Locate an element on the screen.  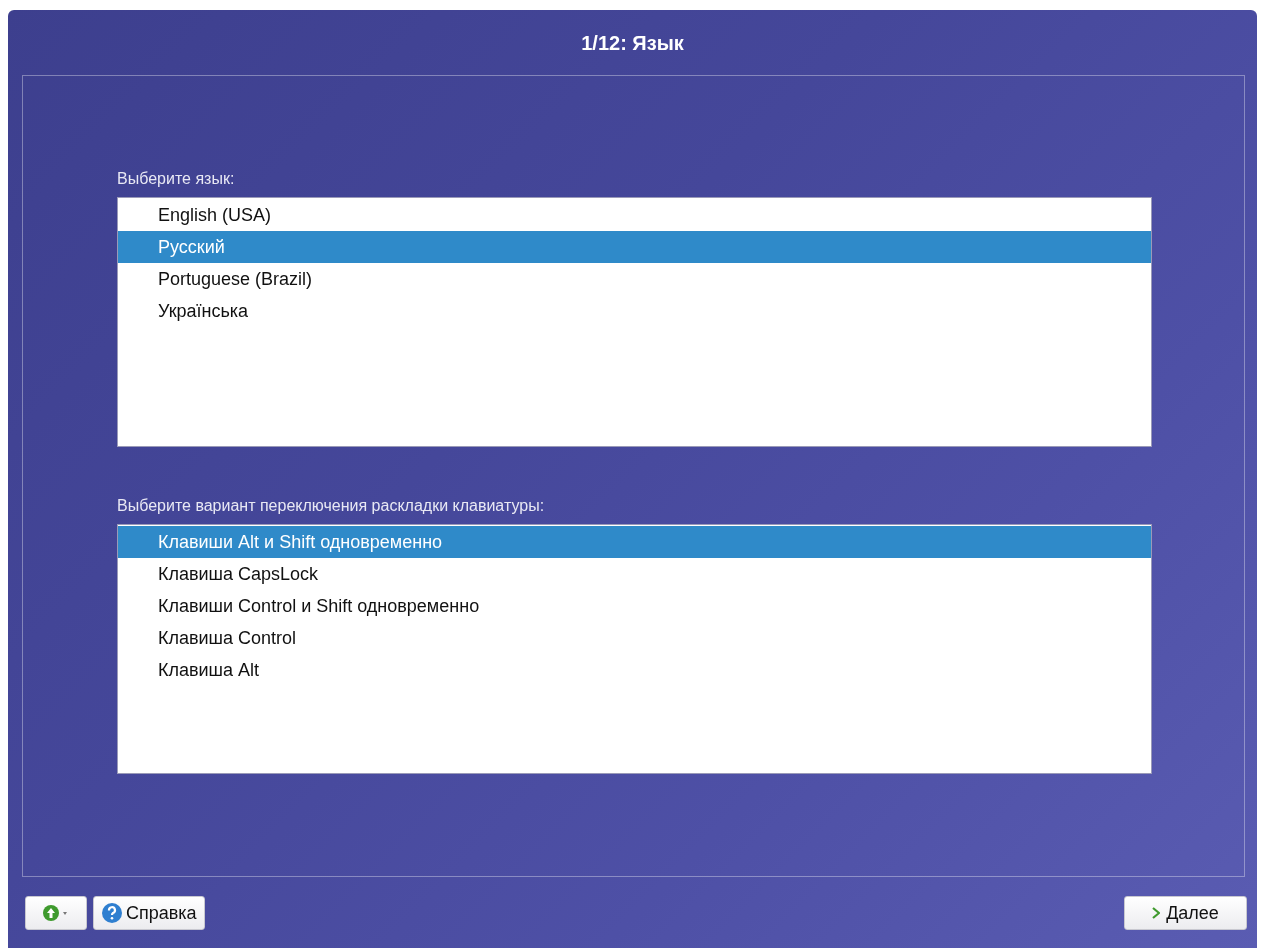
list-label: Выберите язык: is located at coordinates (176, 179).